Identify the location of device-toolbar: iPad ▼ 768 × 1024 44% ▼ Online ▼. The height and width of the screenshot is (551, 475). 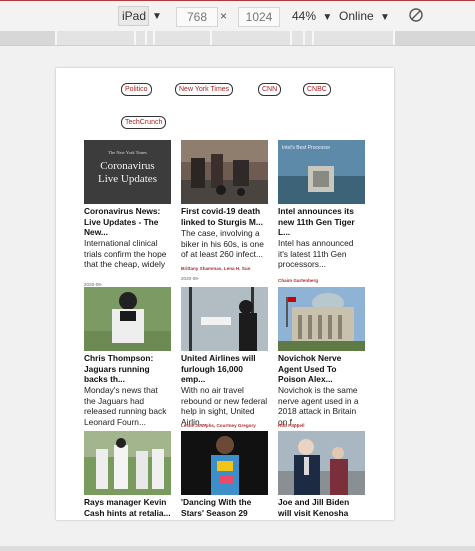
(237, 16).